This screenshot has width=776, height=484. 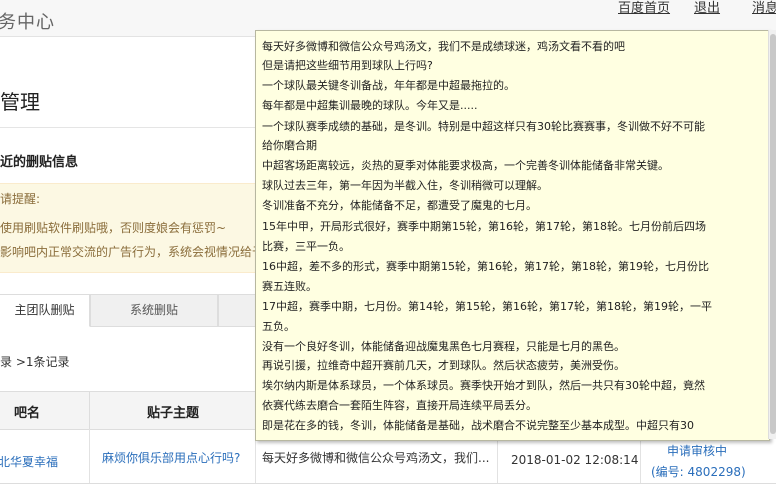 What do you see at coordinates (465, 165) in the screenshot?
I see `tooltip-line: 中超客场距离较远，炎热的夏季对体能要求极高，一个完善冬训体能储备非常关键。` at bounding box center [465, 165].